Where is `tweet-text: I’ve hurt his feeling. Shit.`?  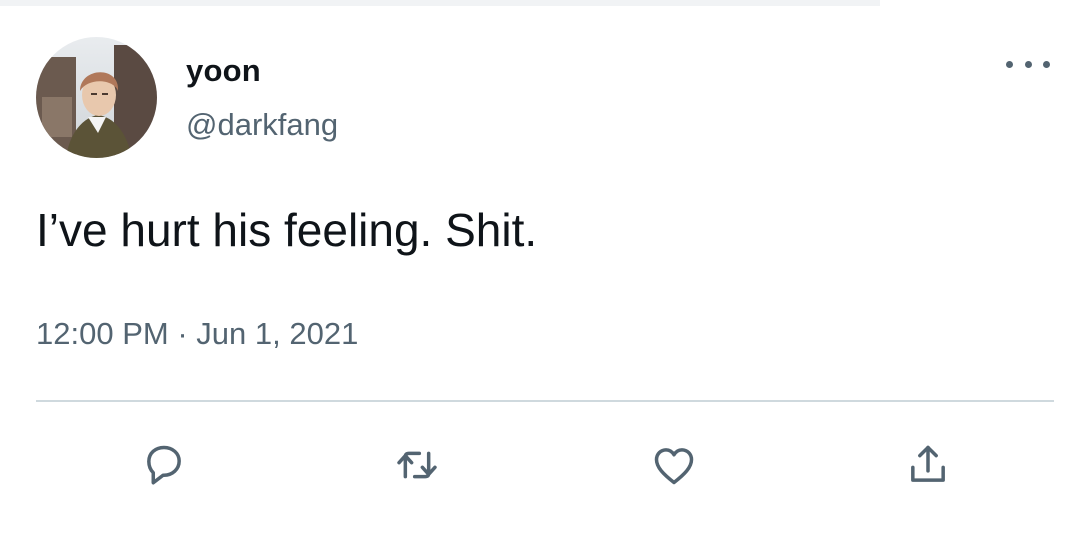
tweet-text: I’ve hurt his feeling. Shit. is located at coordinates (287, 230).